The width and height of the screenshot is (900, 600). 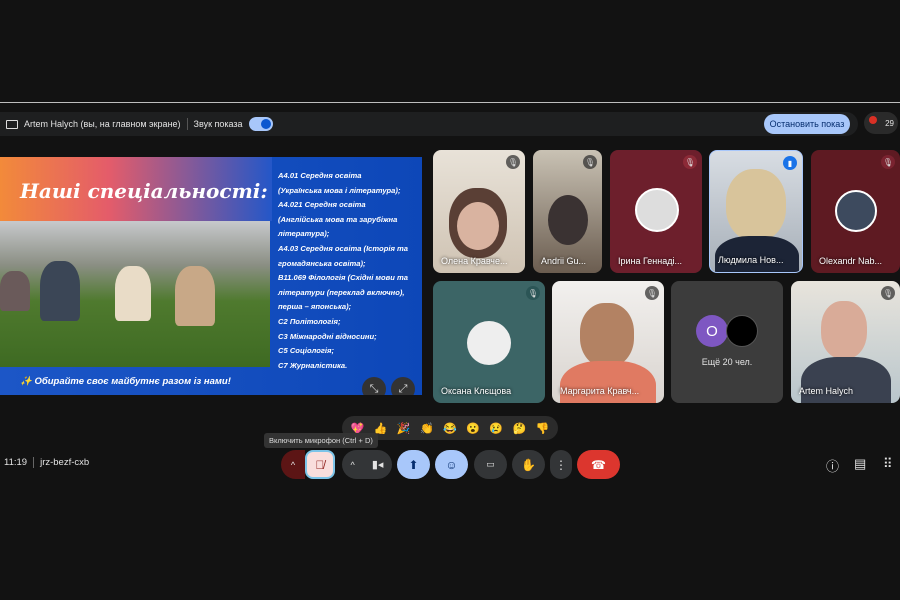 I want to click on participant-name: Artem Halych, so click(x=826, y=391).